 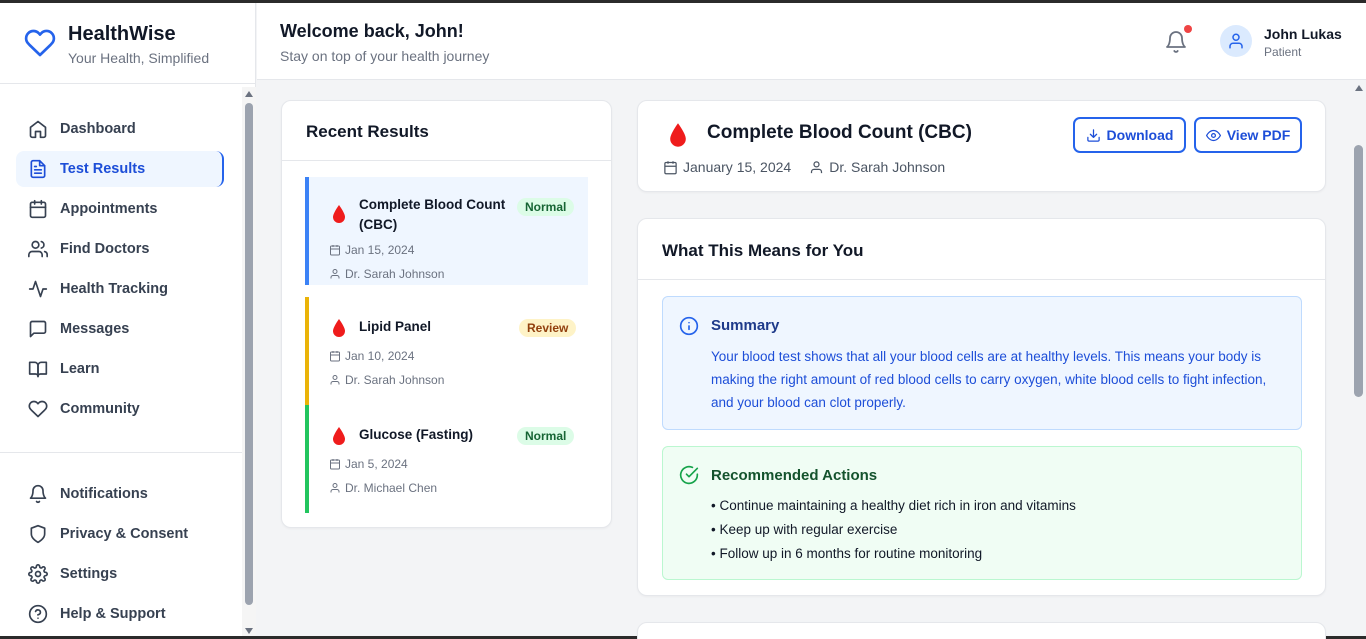 I want to click on sidebar-item-settings: Settings, so click(x=120, y=574).